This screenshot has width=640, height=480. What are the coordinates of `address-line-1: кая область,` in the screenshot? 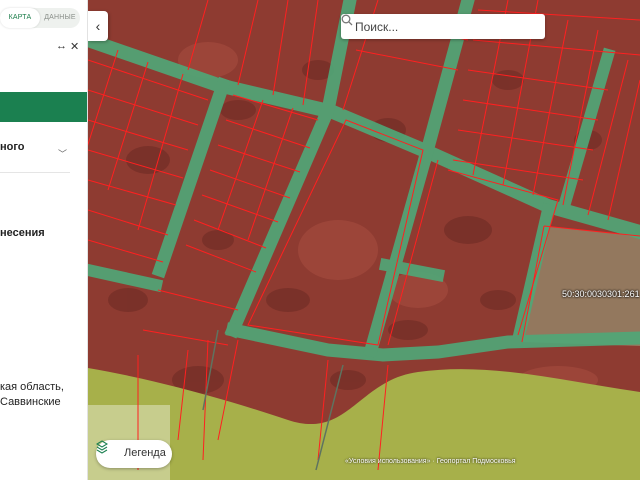 It's located at (32, 387).